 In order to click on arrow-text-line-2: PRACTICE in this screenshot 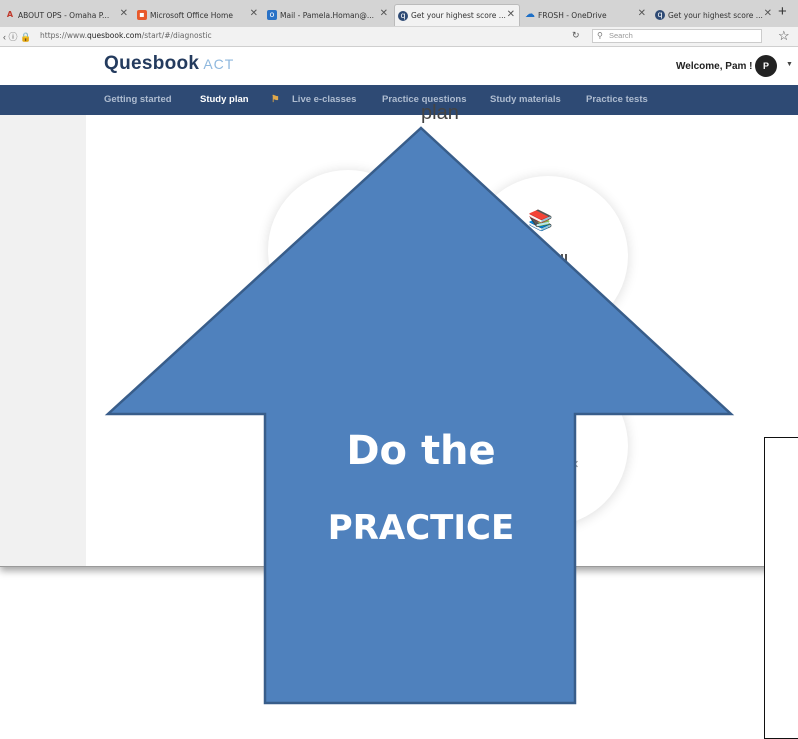, I will do `click(421, 528)`.